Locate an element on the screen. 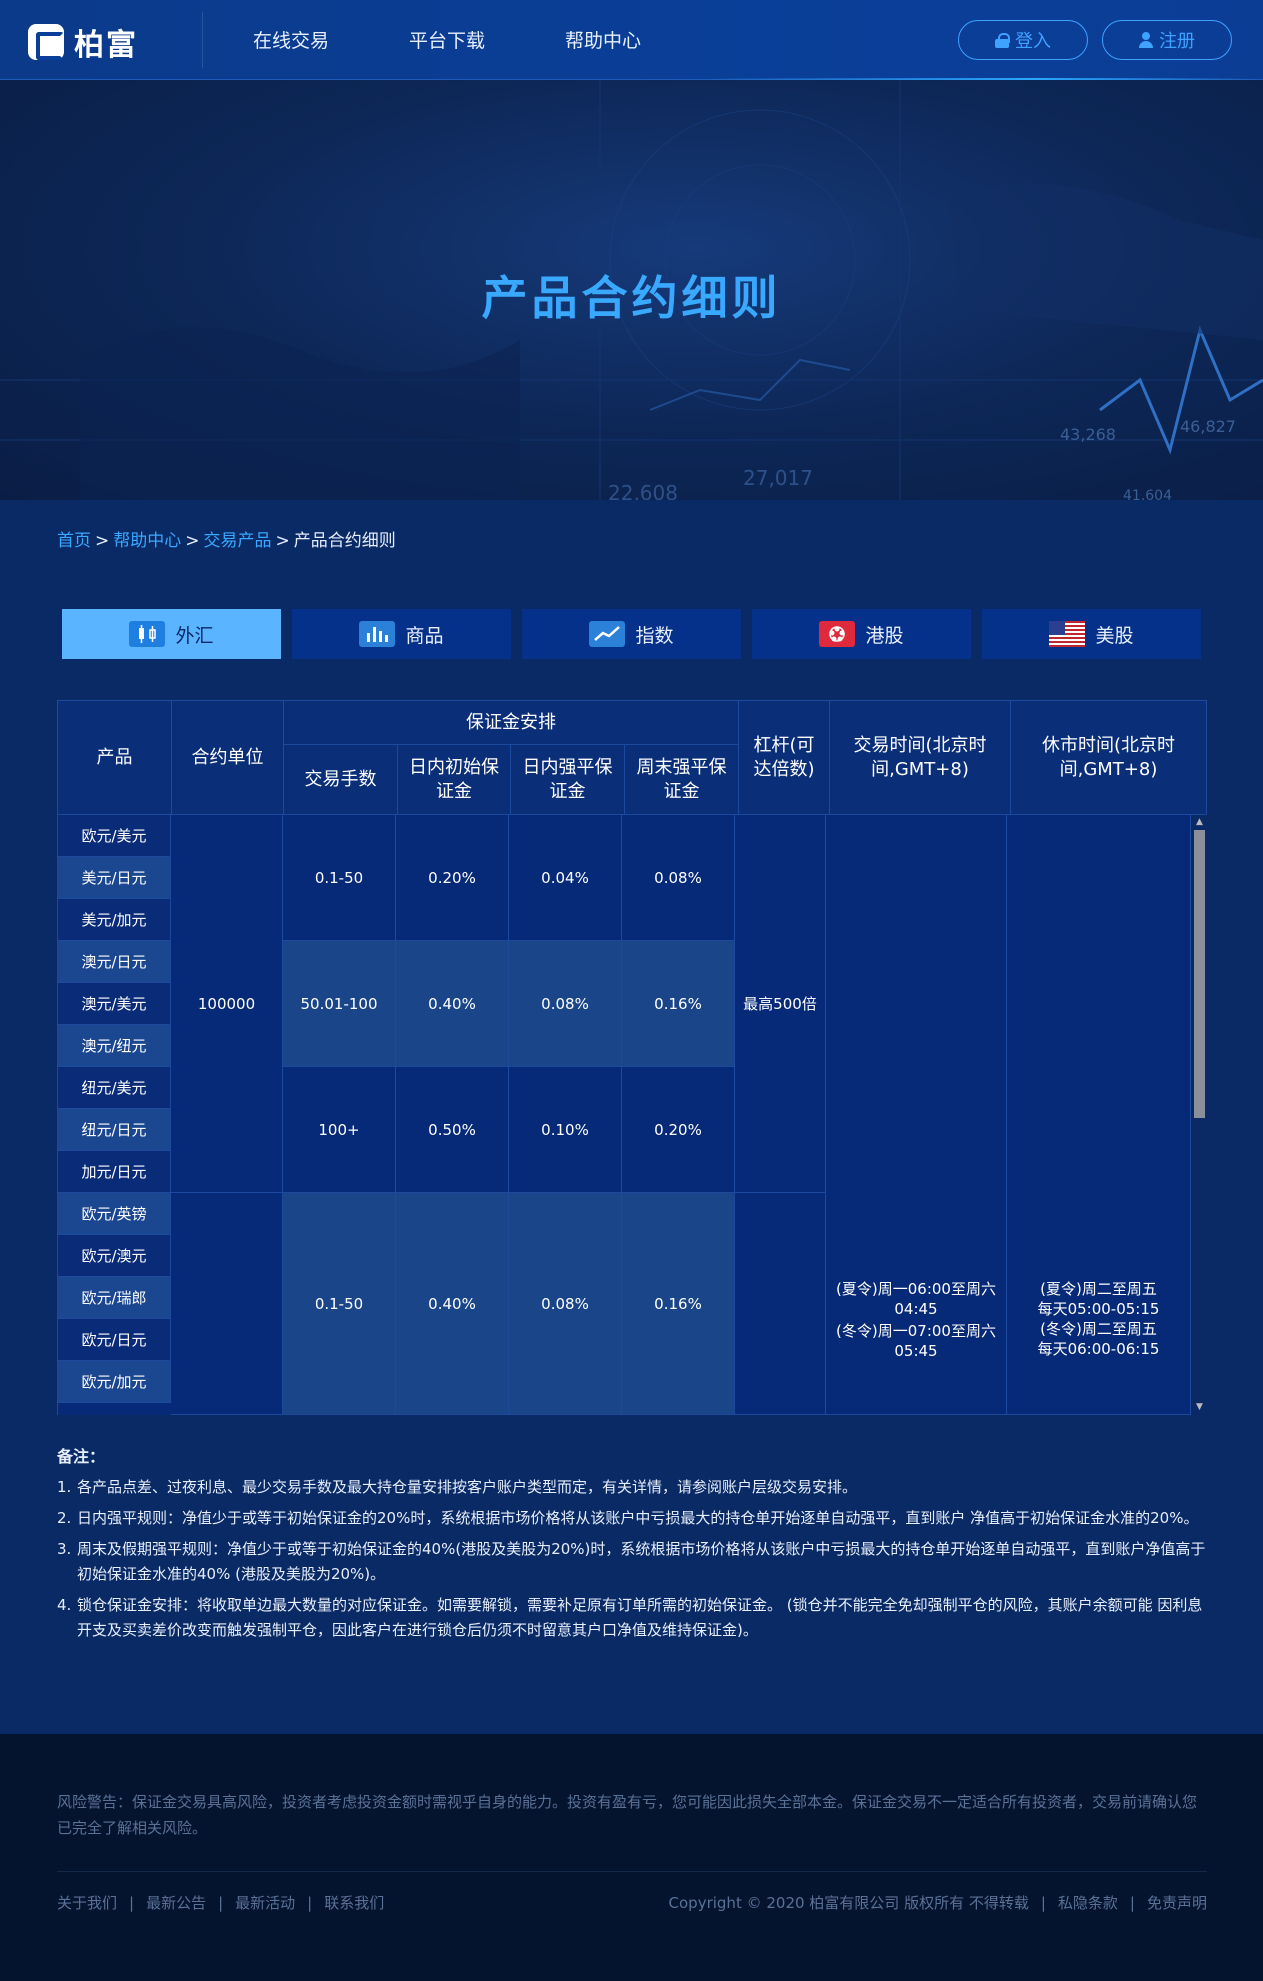 The width and height of the screenshot is (1263, 1981). initial-margin-cell: 0.20% is located at coordinates (452, 878).